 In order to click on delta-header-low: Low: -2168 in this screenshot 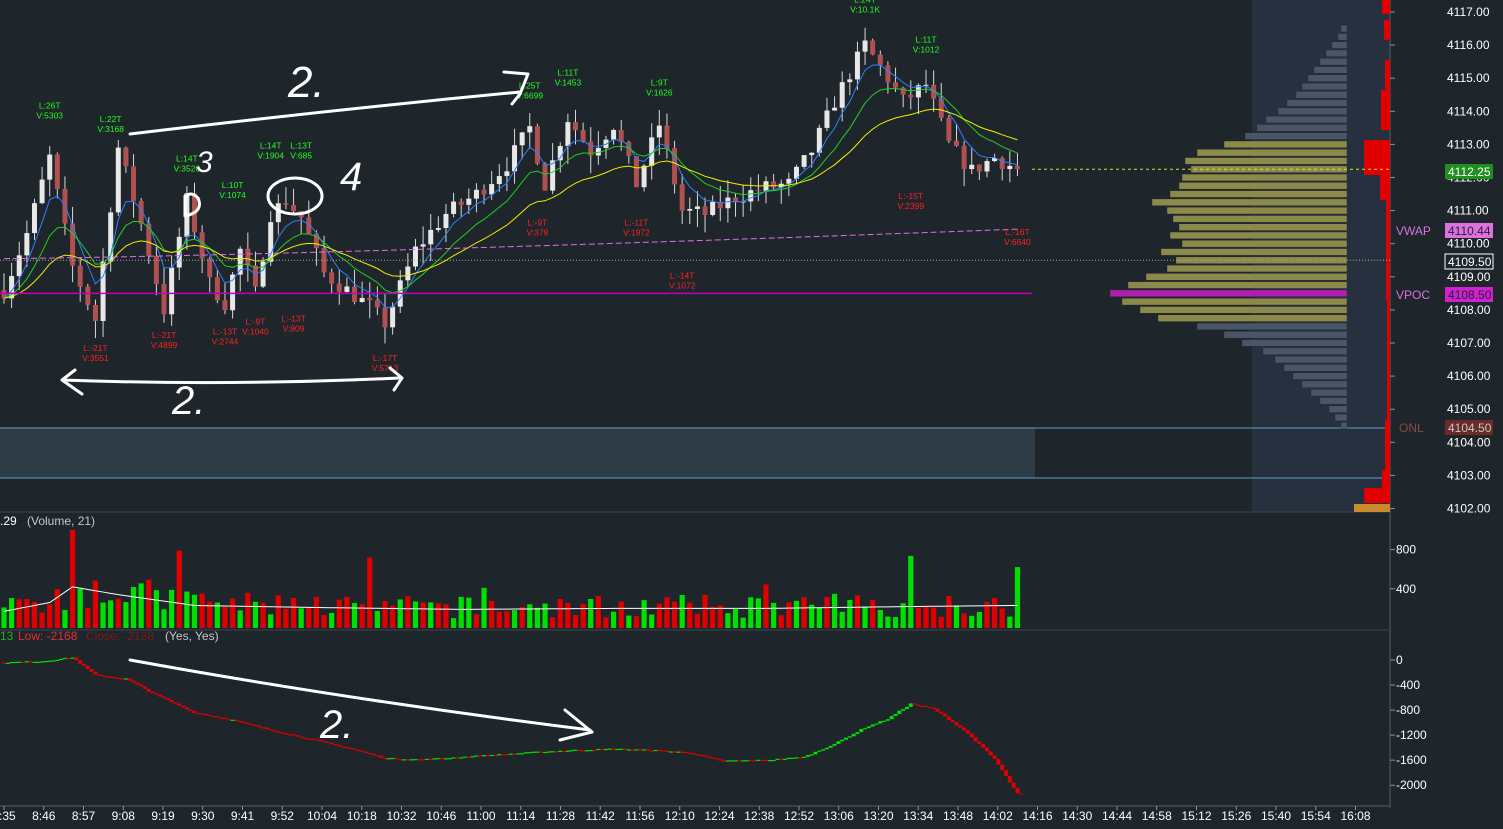, I will do `click(48, 636)`.